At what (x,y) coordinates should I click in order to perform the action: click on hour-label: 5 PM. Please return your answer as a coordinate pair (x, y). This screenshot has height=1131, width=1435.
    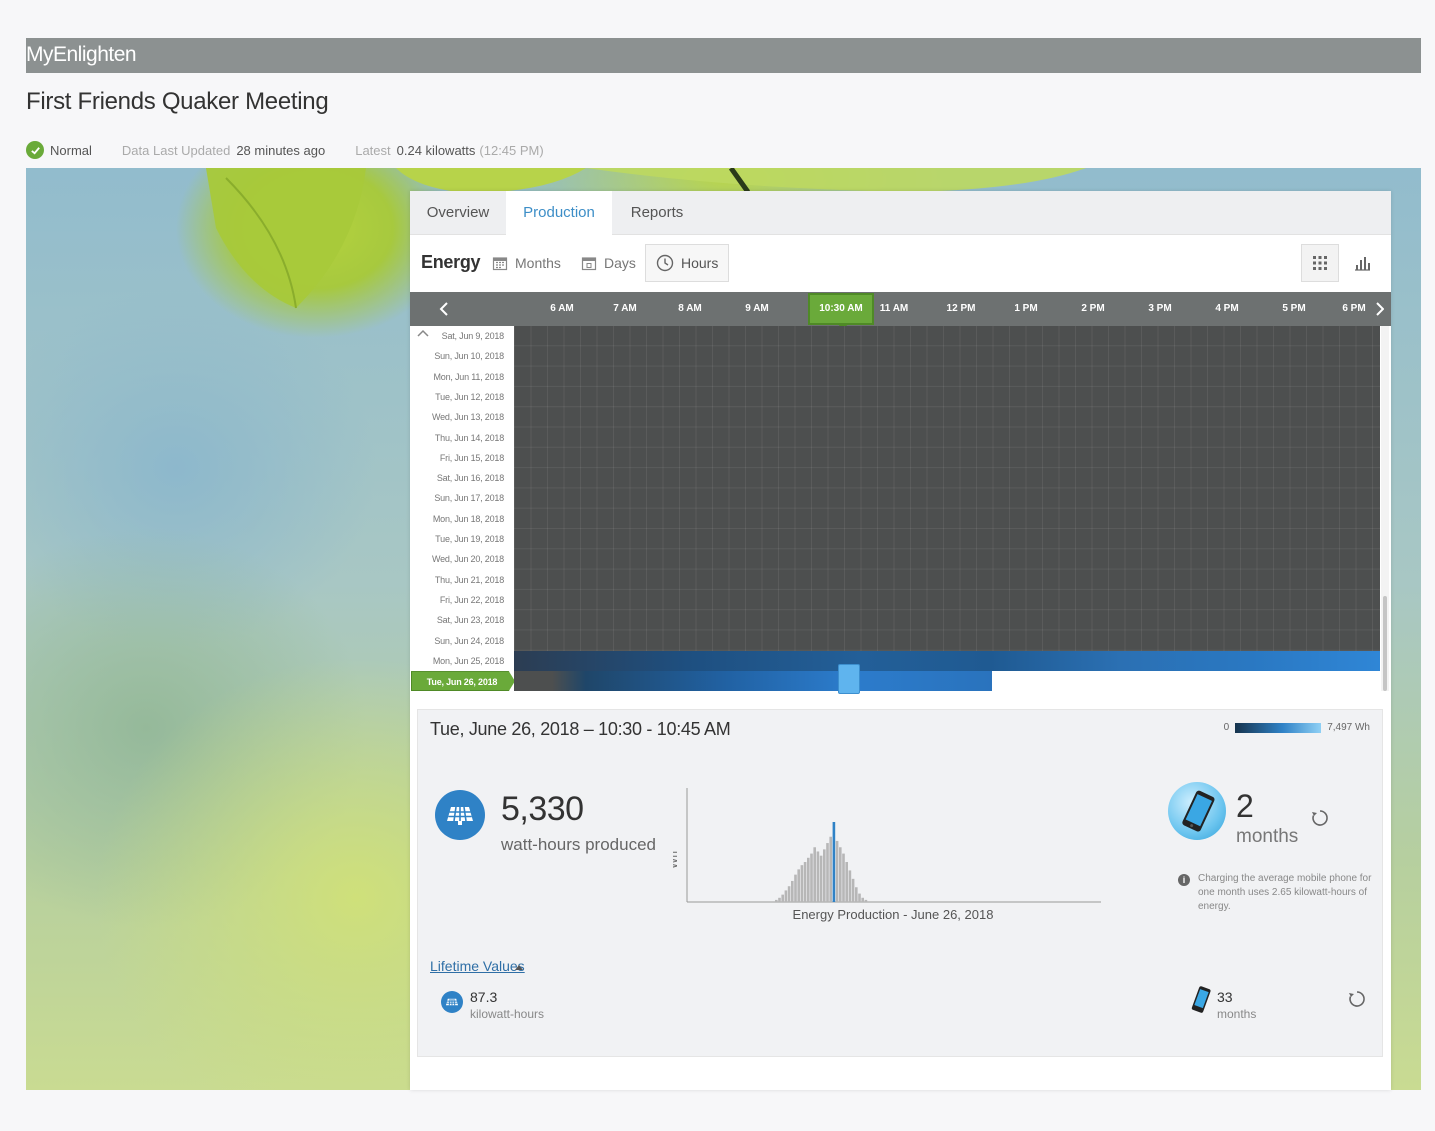
    Looking at the image, I should click on (1294, 309).